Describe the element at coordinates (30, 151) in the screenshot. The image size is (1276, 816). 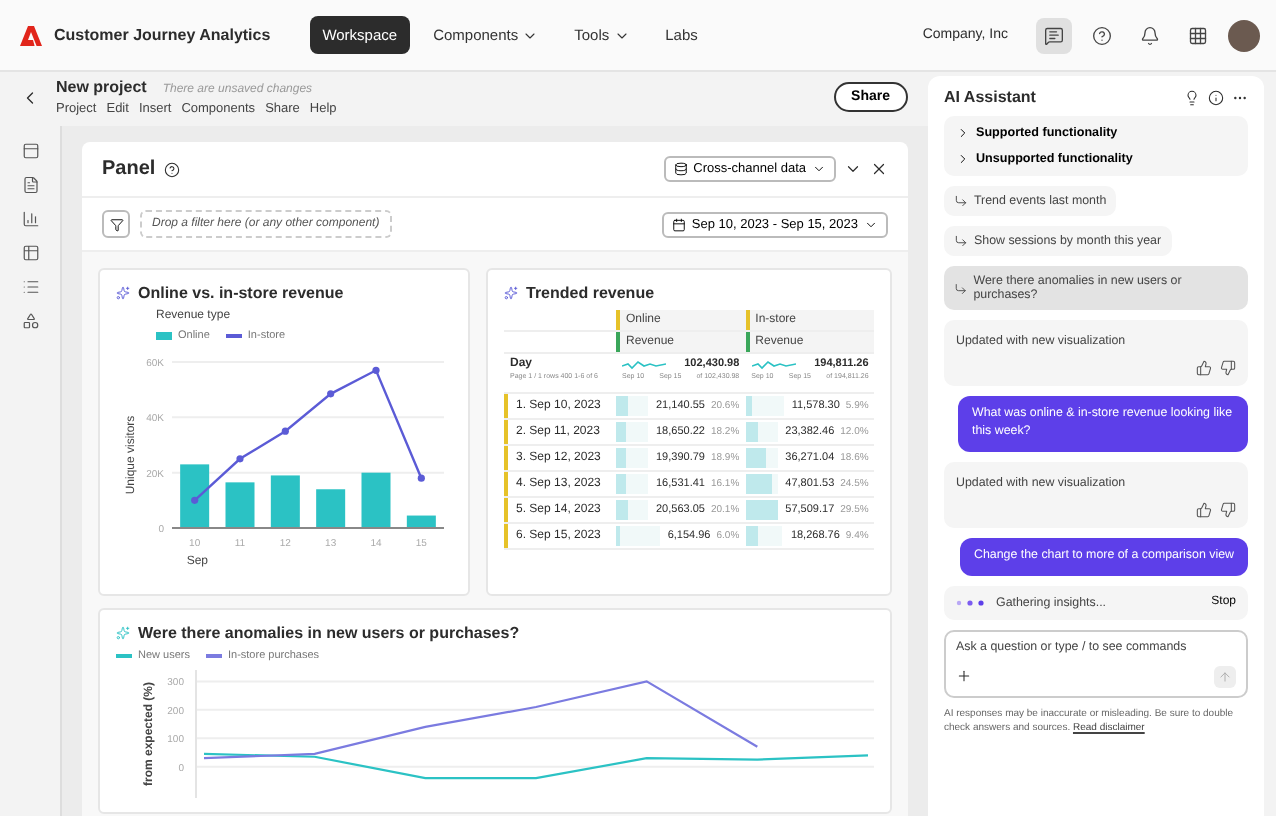
I see `panel-icon` at that location.